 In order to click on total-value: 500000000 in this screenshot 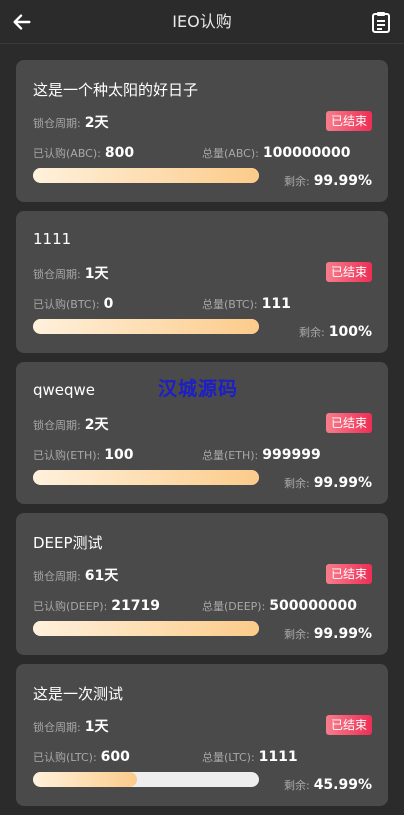, I will do `click(313, 606)`.